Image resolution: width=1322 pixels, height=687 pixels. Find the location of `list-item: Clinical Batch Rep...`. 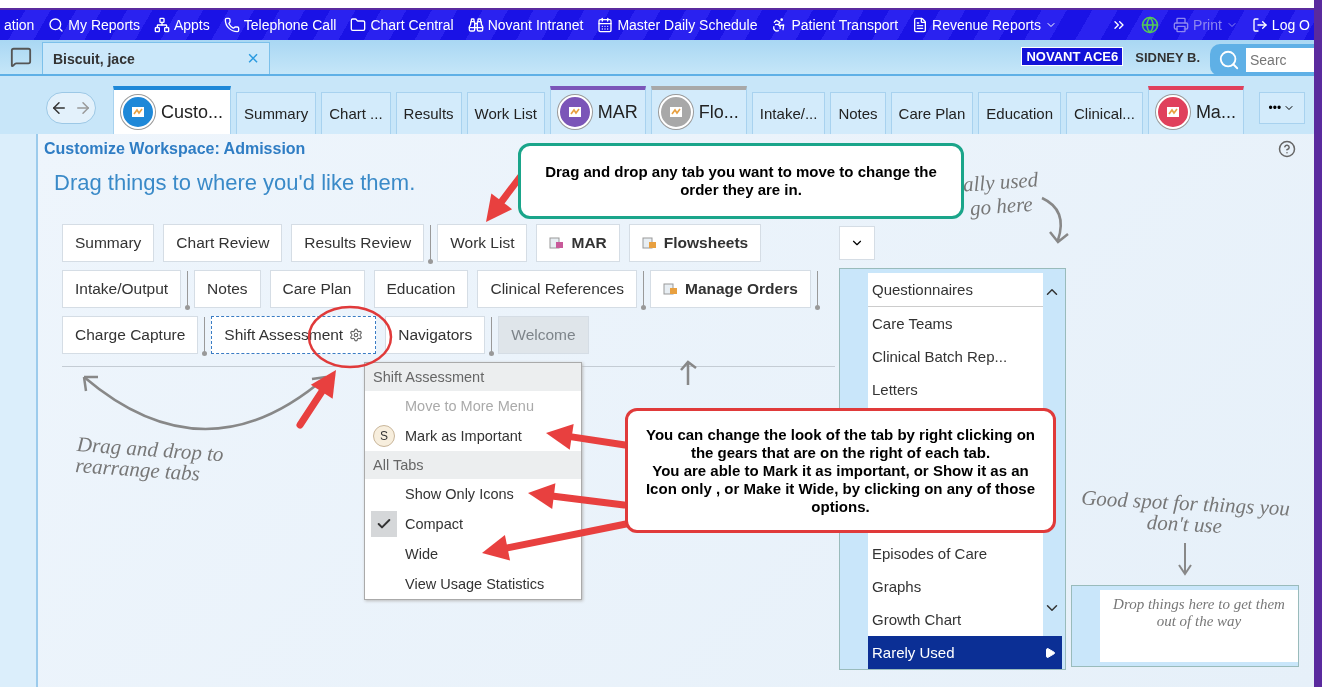

list-item: Clinical Batch Rep... is located at coordinates (955, 356).